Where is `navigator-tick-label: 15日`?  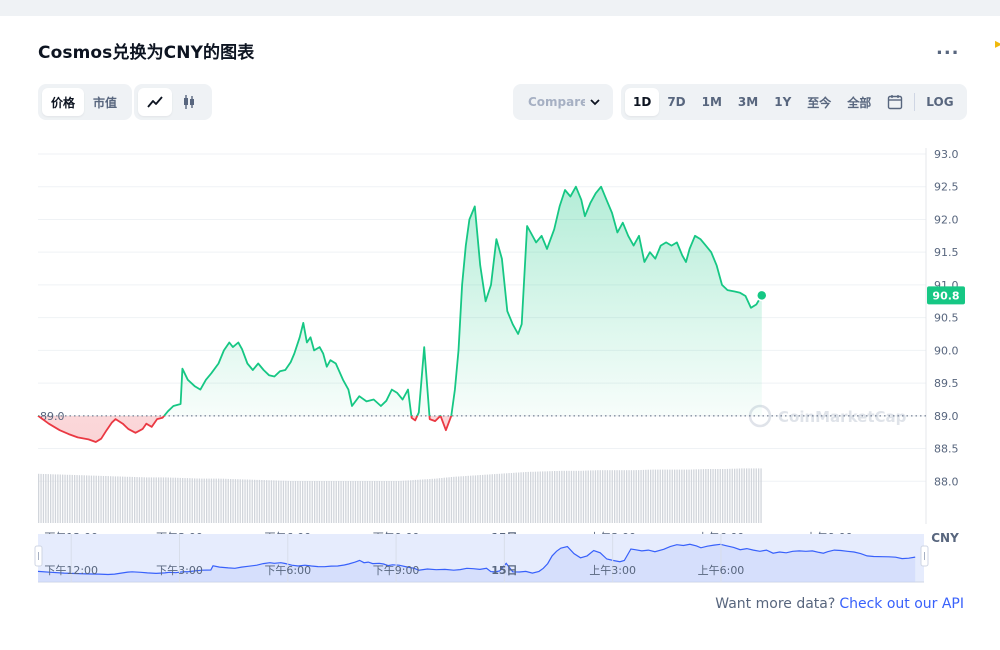 navigator-tick-label: 15日 is located at coordinates (504, 570).